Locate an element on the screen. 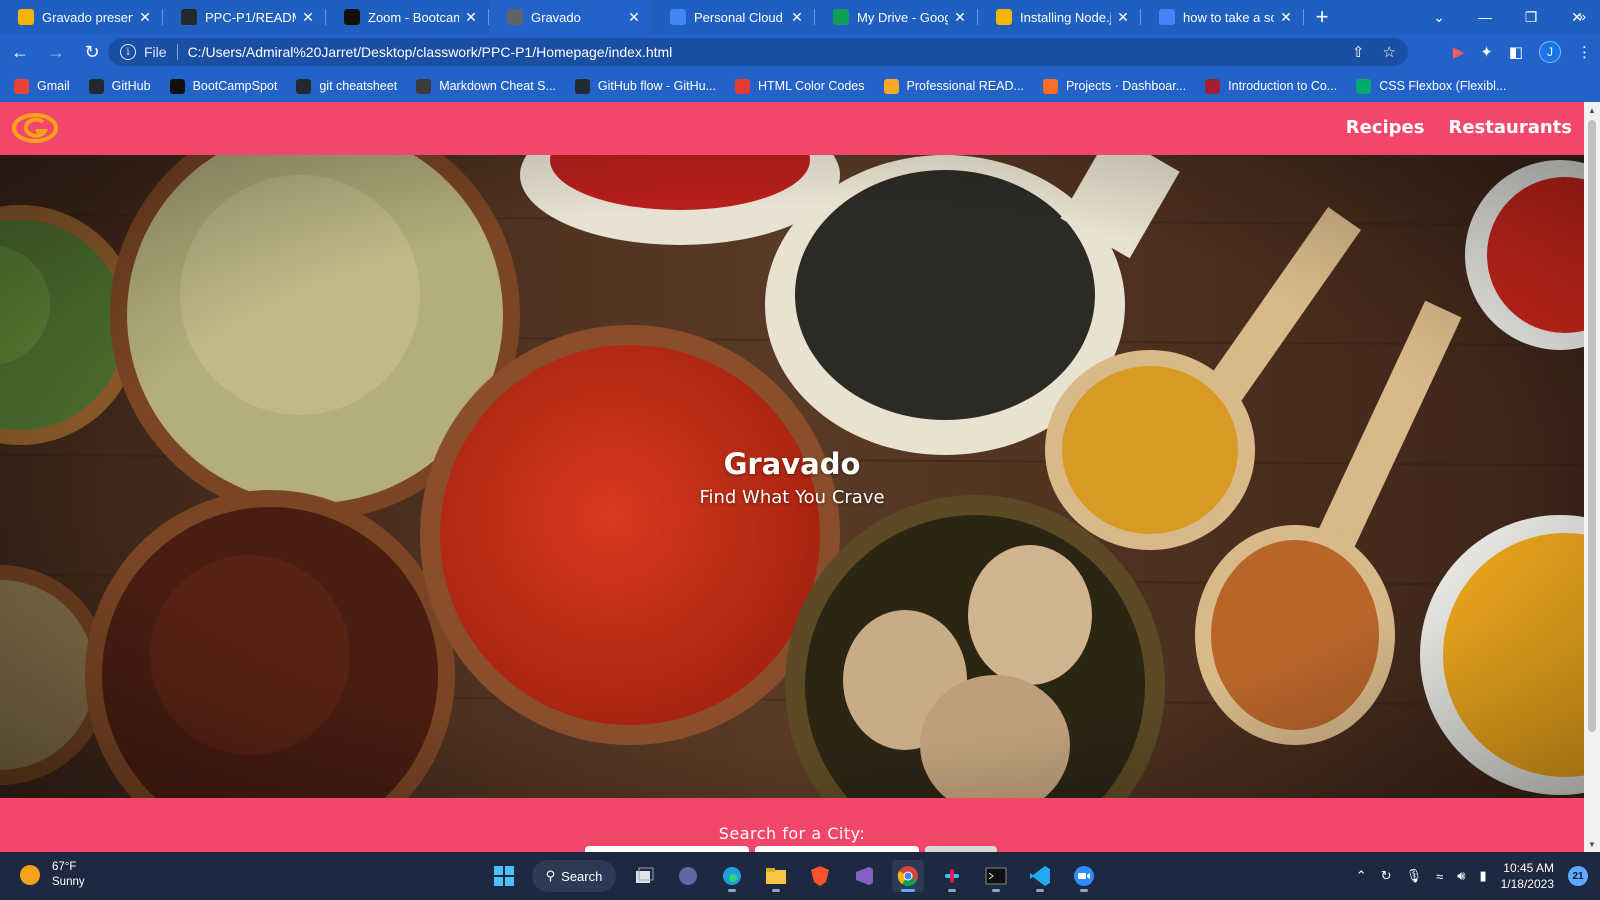  bookmark-star-icon: ☆ is located at coordinates (1389, 52).